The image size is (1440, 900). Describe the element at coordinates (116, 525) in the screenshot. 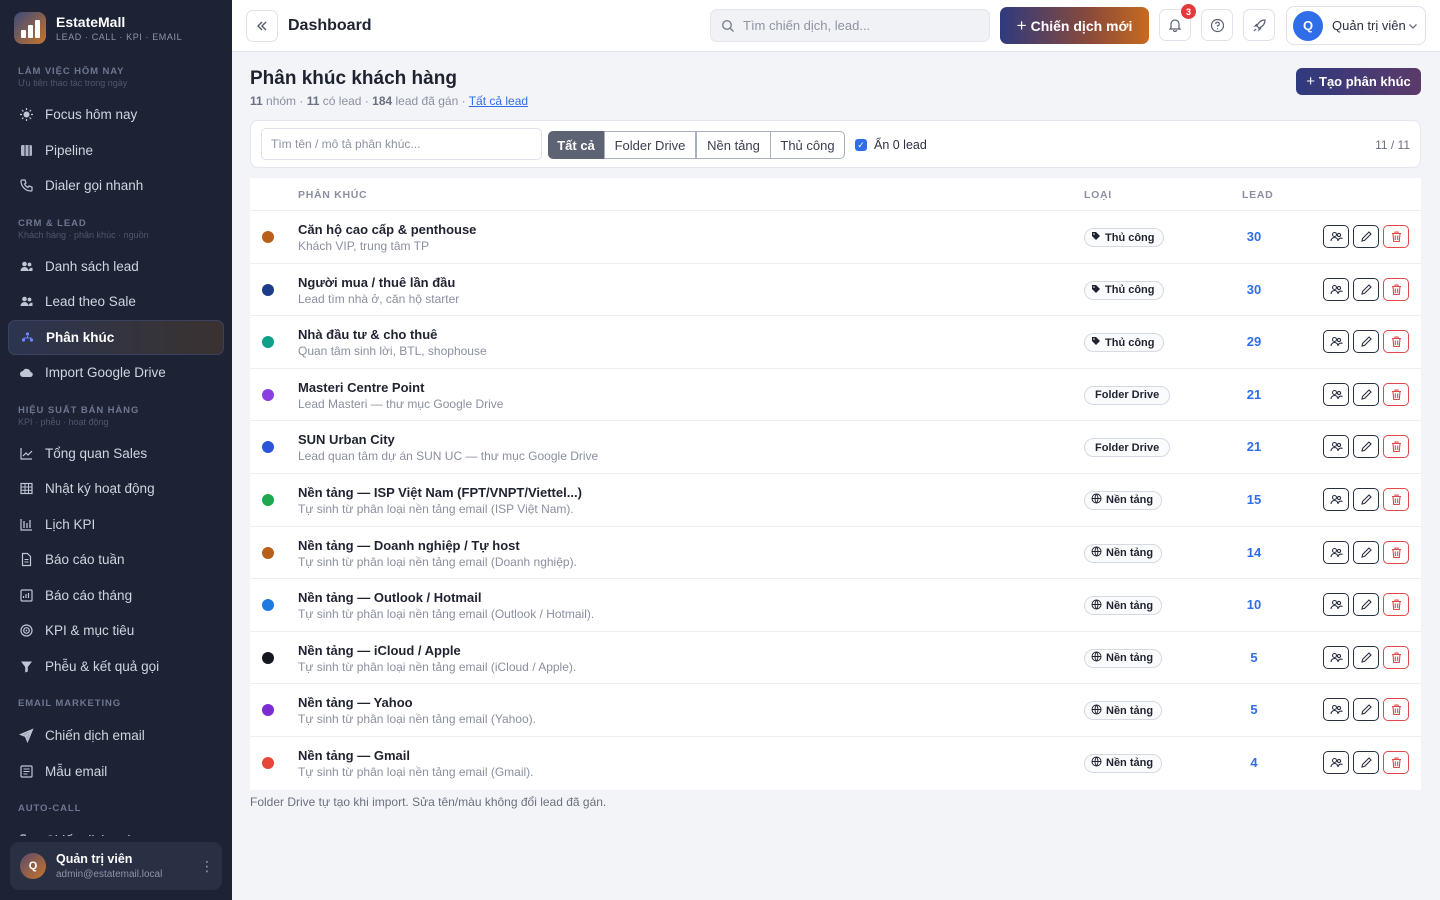

I see `sidebar-item: Lịch KPI` at that location.